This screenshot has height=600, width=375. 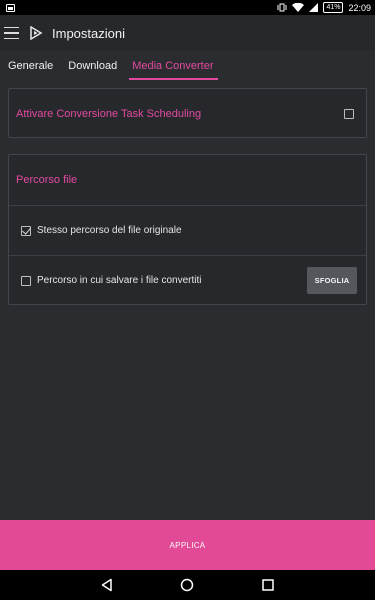 I want to click on app-bar: Impostazioni, so click(x=187, y=33).